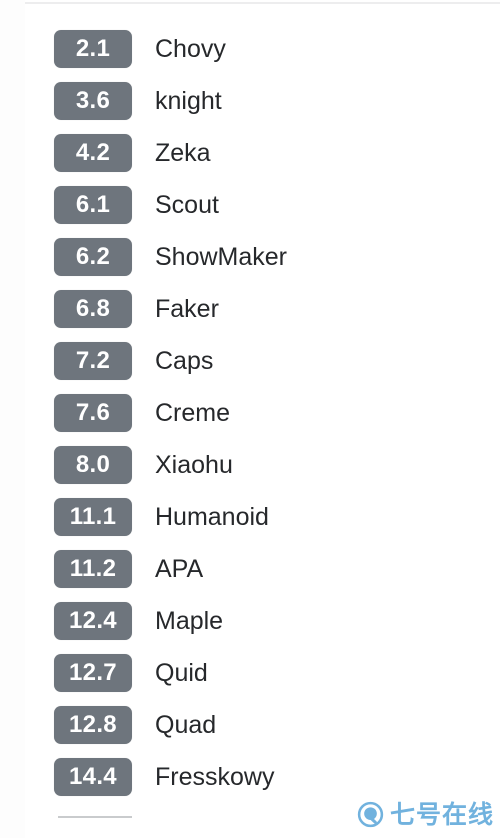 This screenshot has width=500, height=838. What do you see at coordinates (370, 814) in the screenshot?
I see `watermark-q-logo-icon` at bounding box center [370, 814].